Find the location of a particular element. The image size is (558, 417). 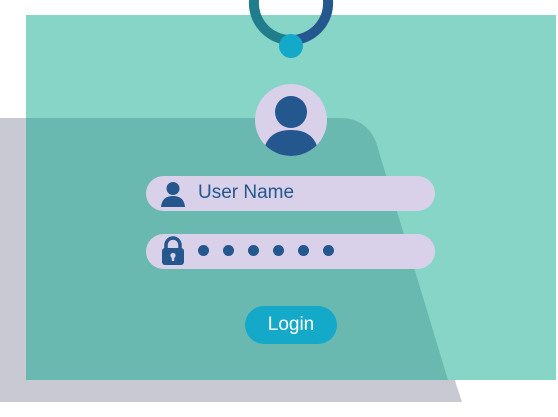

login-button: Login is located at coordinates (291, 325).